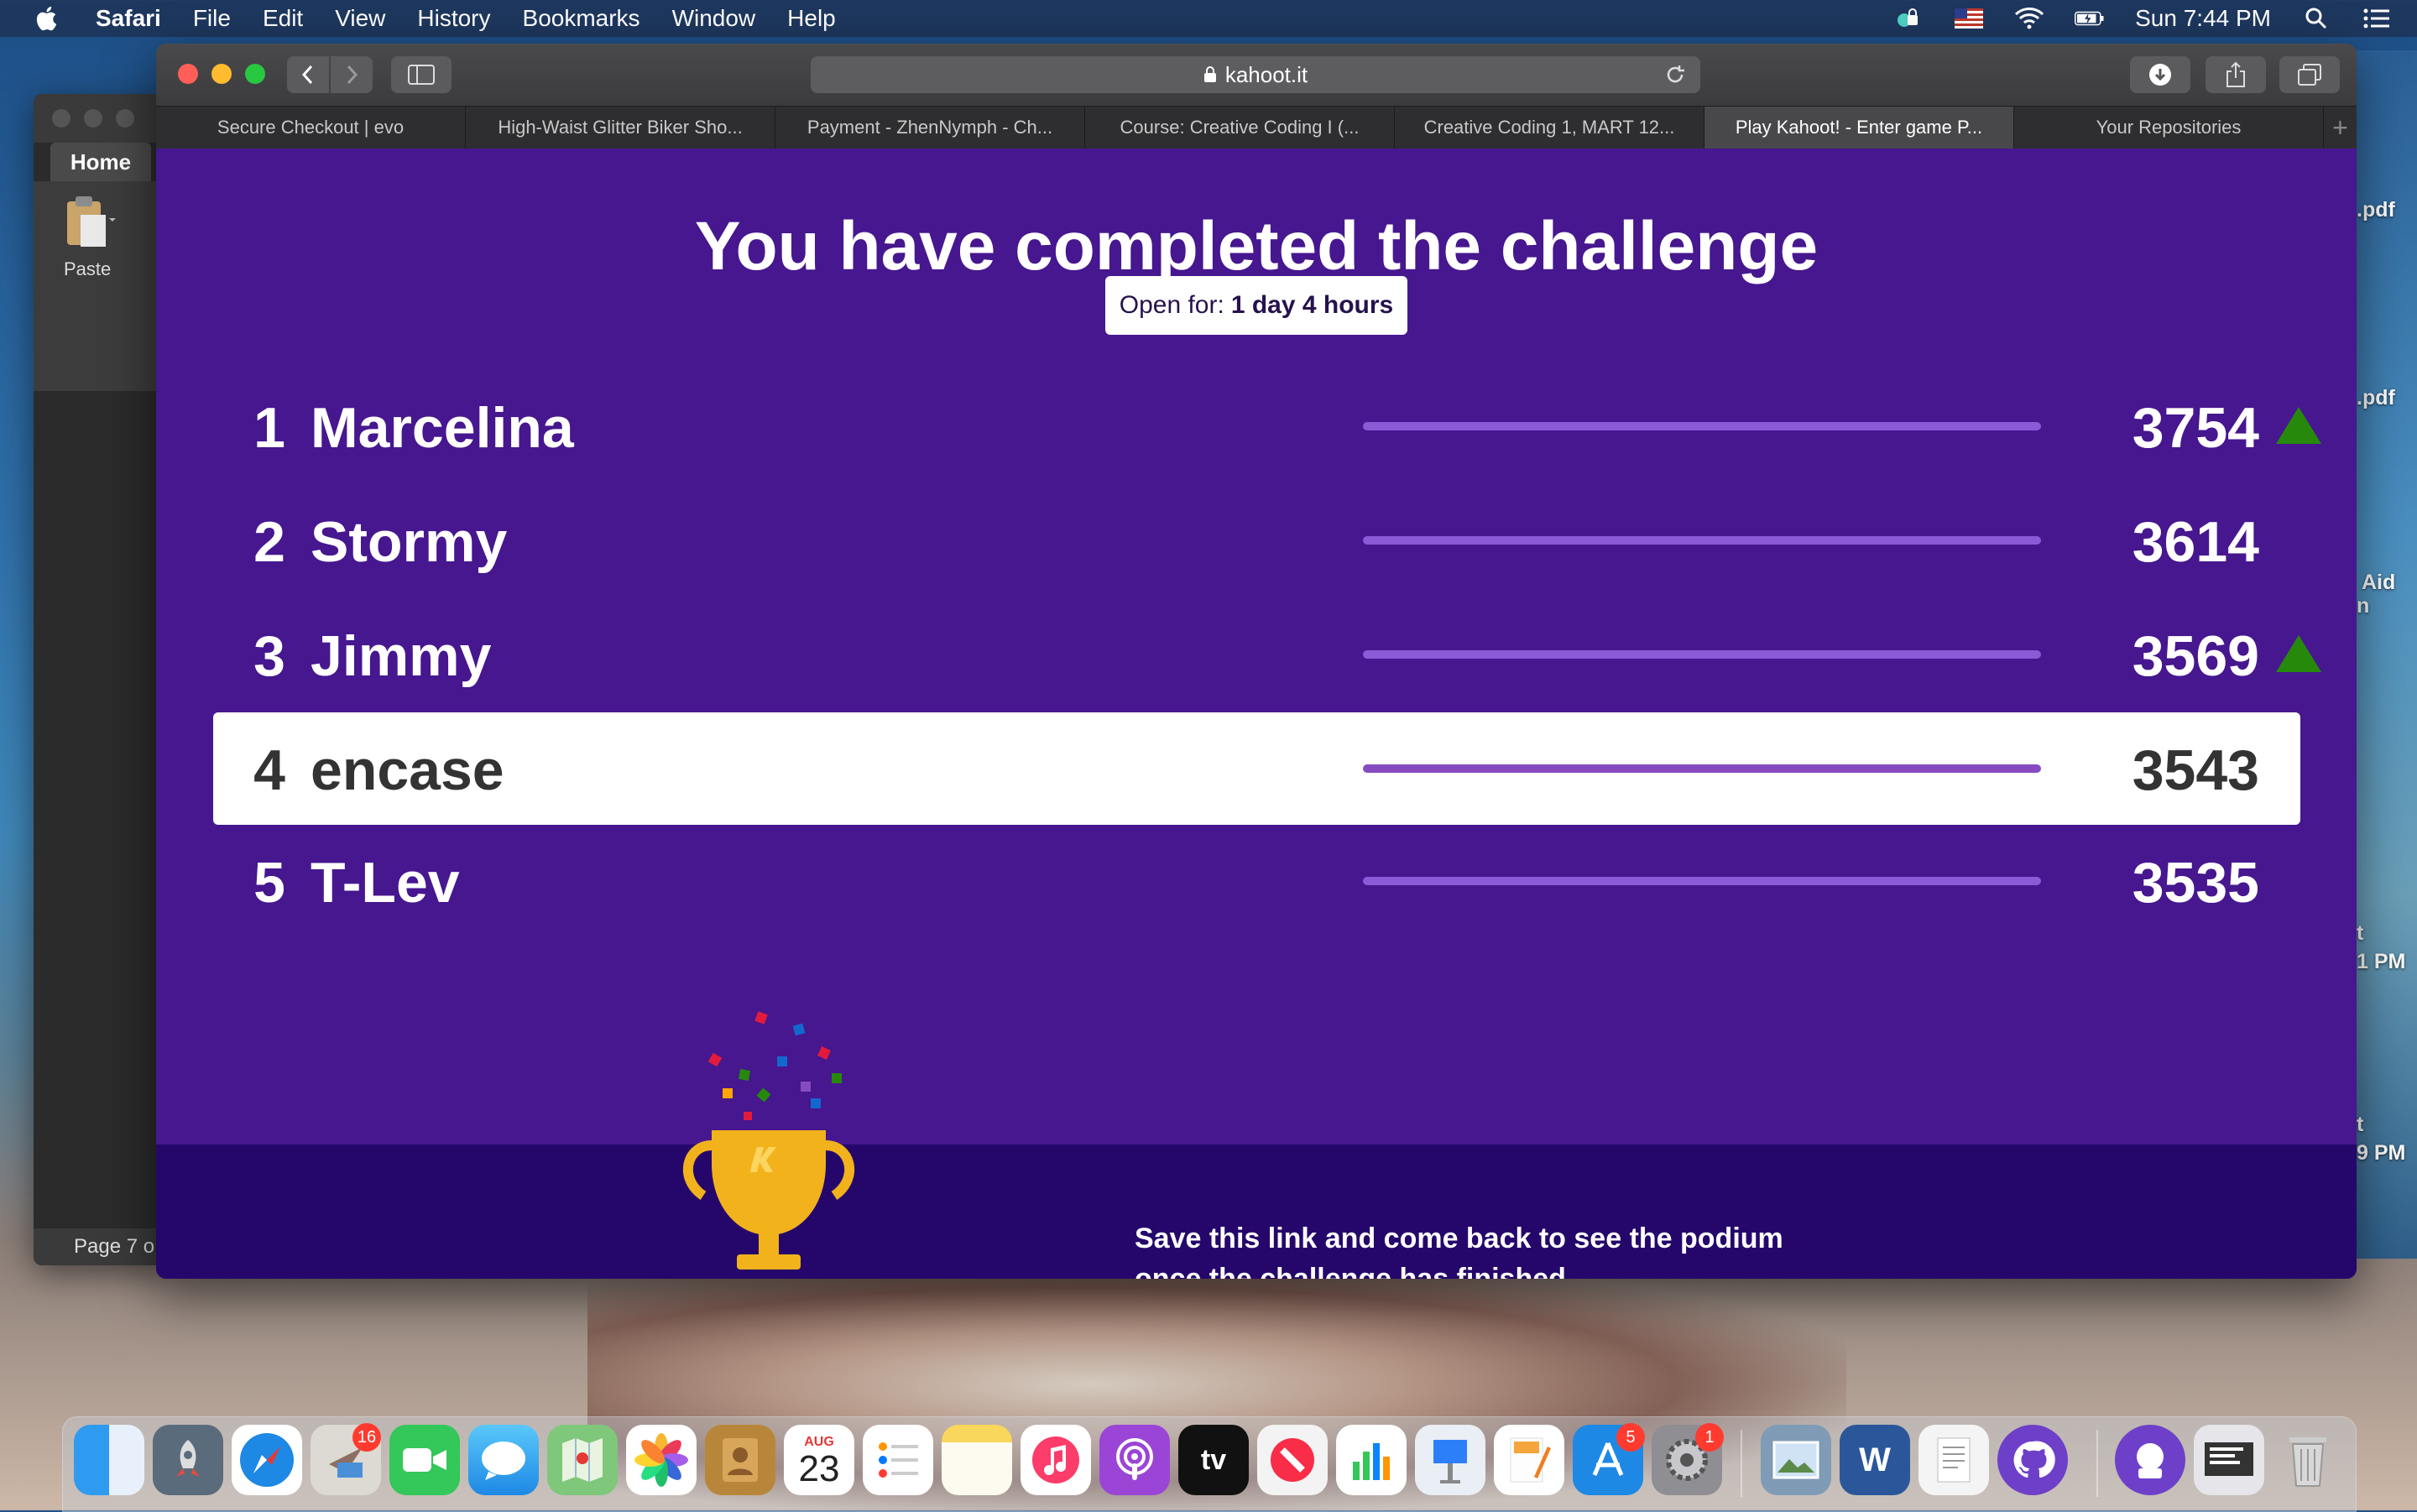  What do you see at coordinates (2203, 18) in the screenshot?
I see `menu-clock: Sun 7:44 PM` at bounding box center [2203, 18].